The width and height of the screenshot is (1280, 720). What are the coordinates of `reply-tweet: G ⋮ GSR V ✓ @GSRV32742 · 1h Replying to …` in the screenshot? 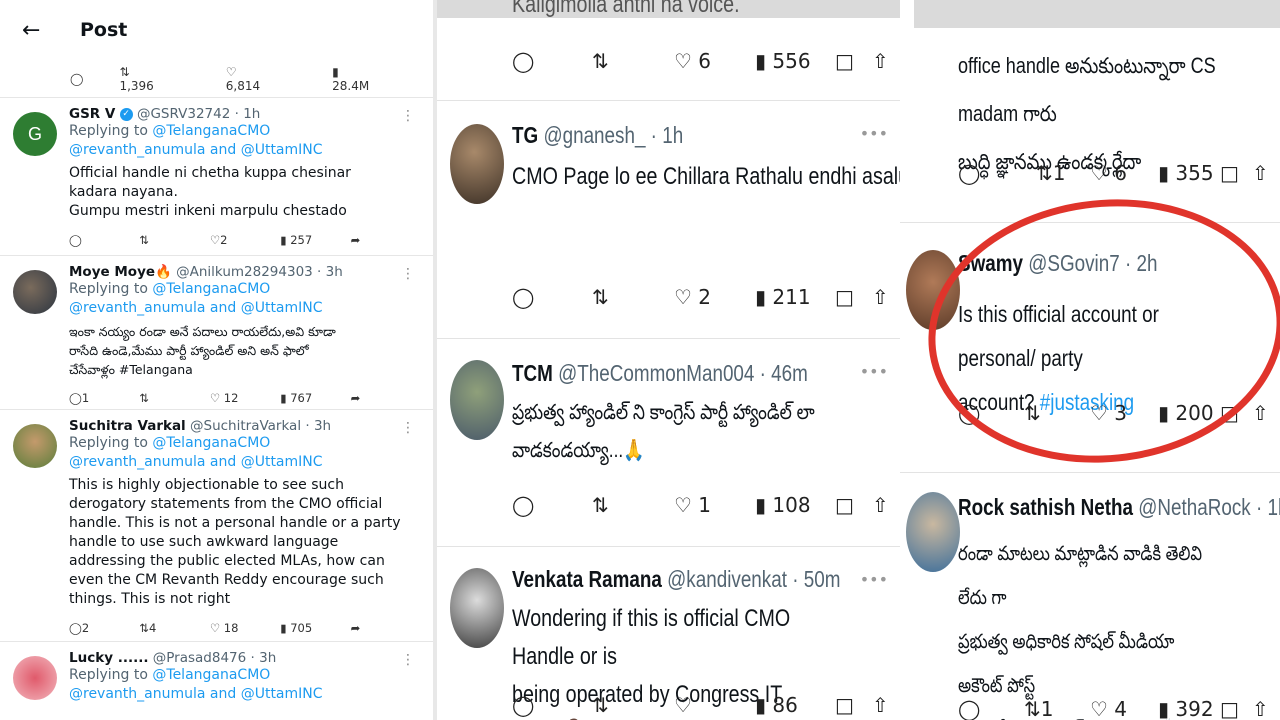 It's located at (216, 177).